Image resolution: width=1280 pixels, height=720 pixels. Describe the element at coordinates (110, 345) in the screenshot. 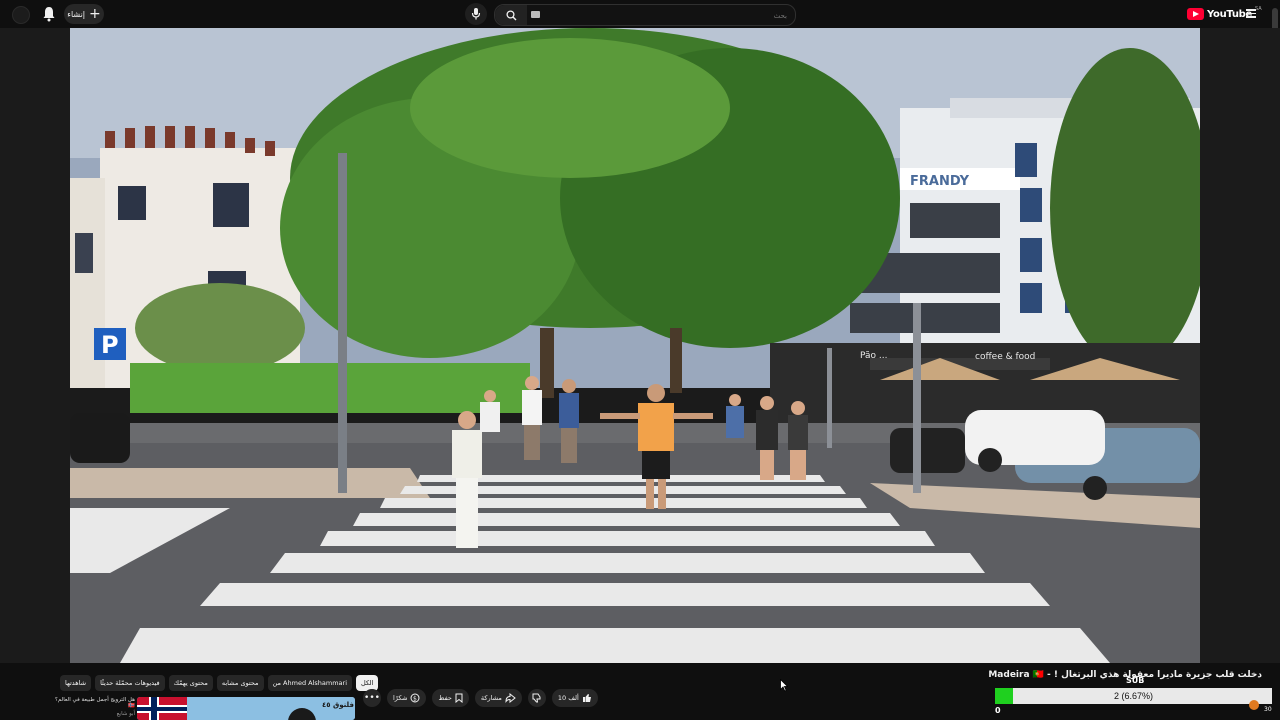

I see `parking-sign: P` at that location.